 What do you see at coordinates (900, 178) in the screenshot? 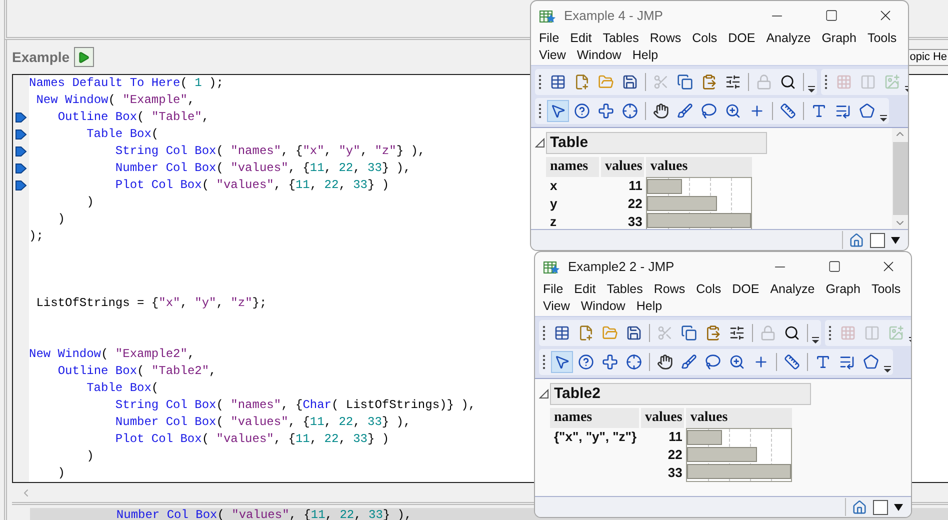
I see `scrollbar` at bounding box center [900, 178].